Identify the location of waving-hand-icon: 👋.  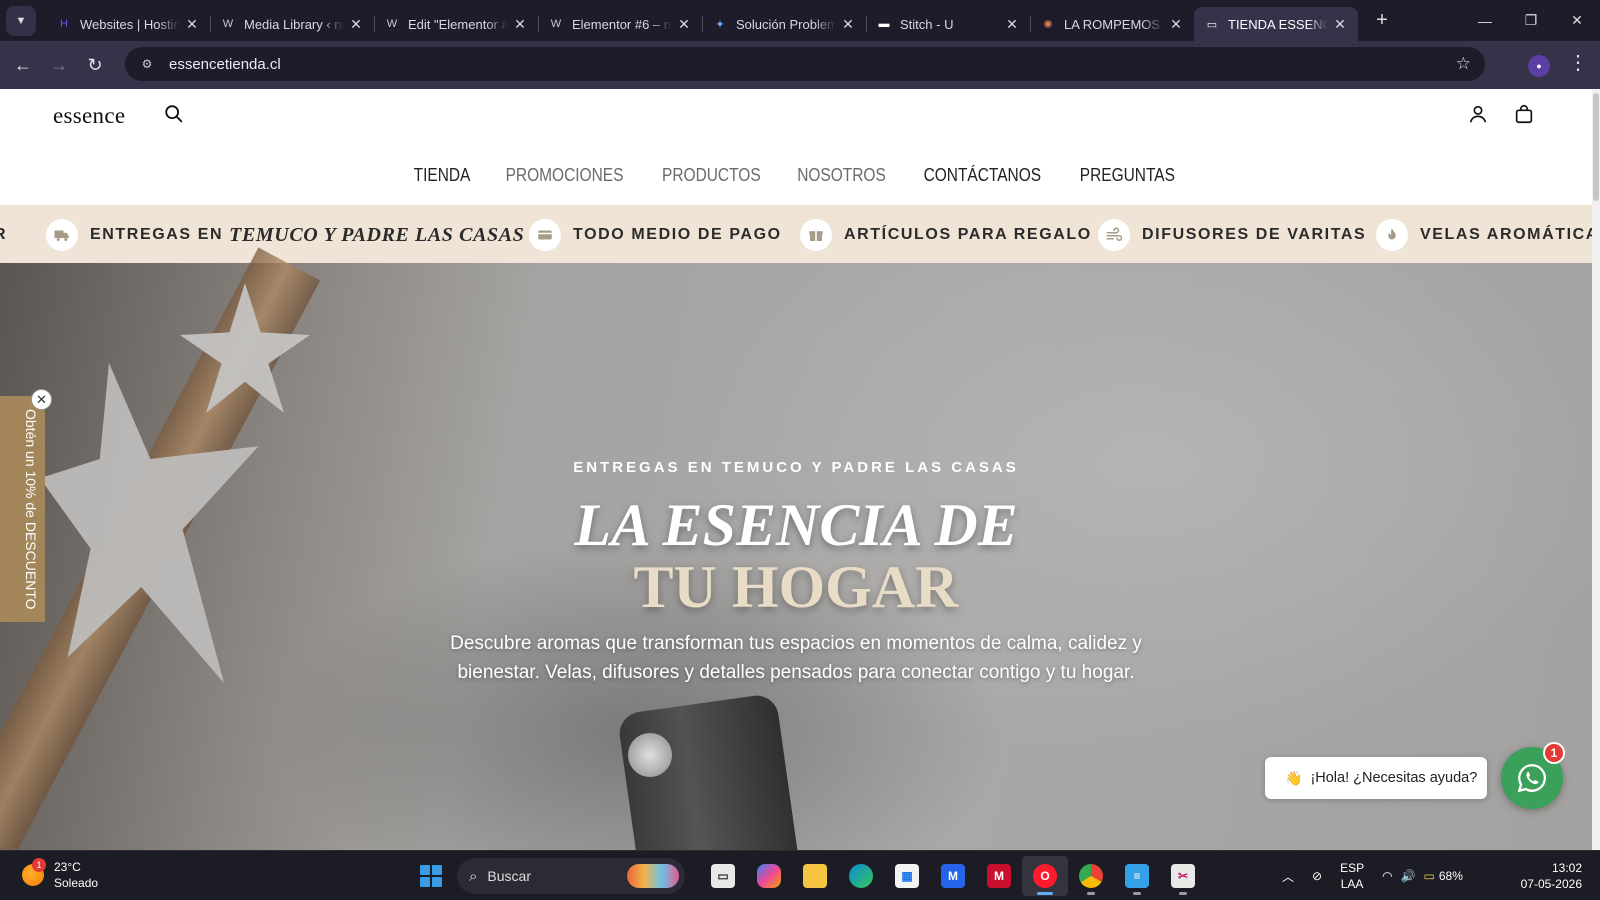
(1294, 777).